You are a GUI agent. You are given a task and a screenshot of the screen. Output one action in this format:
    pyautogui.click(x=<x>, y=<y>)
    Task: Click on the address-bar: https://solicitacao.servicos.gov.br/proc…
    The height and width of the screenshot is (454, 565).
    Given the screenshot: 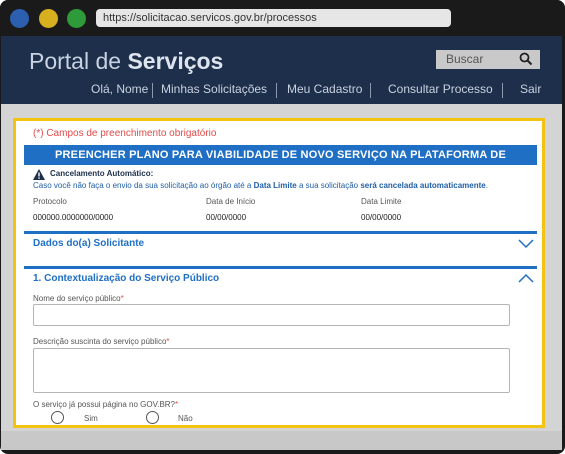 What is the action you would take?
    pyautogui.click(x=273, y=18)
    